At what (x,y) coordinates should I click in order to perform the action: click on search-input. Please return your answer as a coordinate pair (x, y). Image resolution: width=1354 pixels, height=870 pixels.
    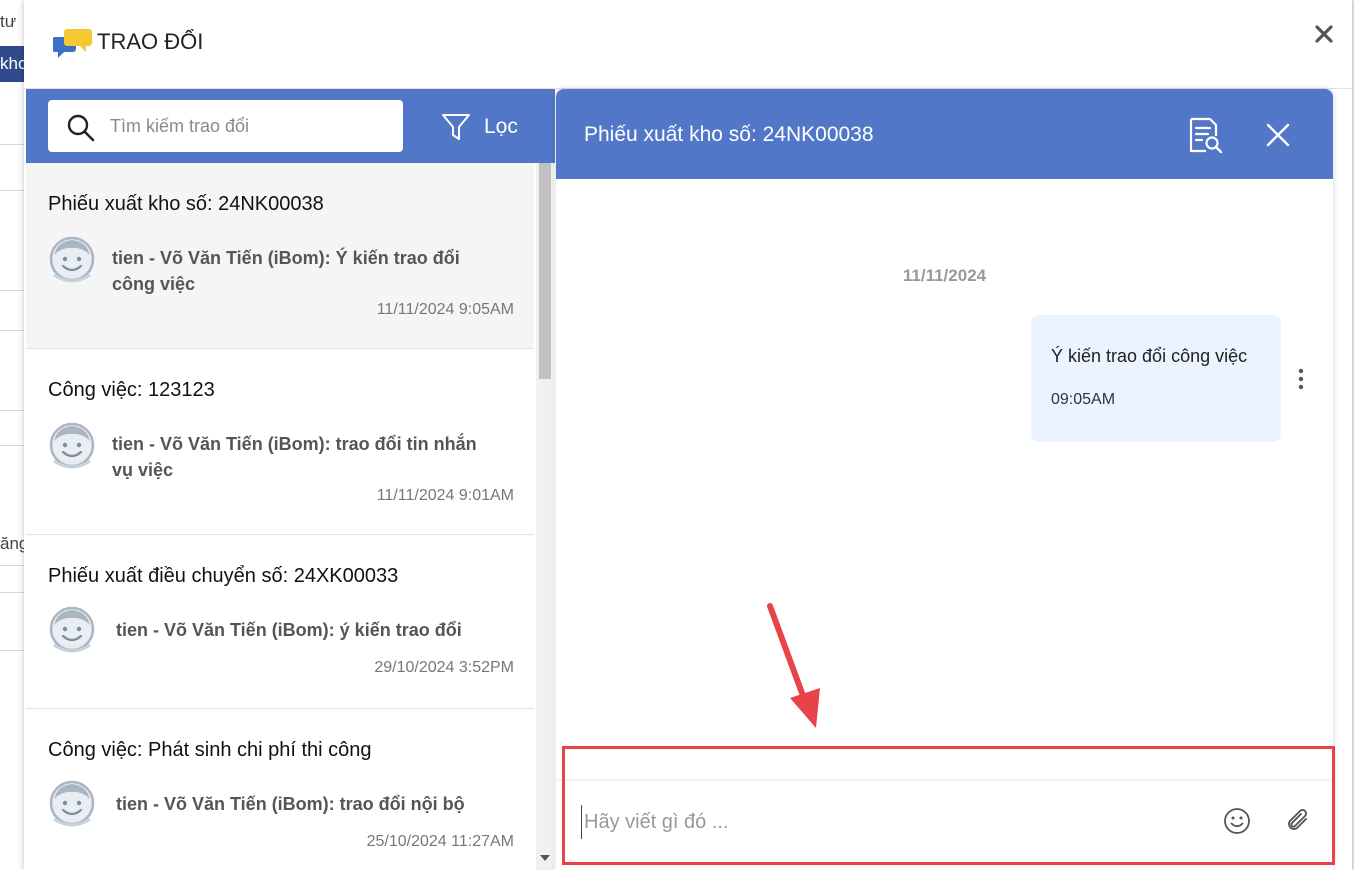
    Looking at the image, I should click on (250, 126).